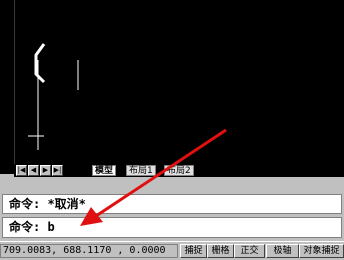 The image size is (344, 260). What do you see at coordinates (53, 96) in the screenshot?
I see `drawing-geometry` at bounding box center [53, 96].